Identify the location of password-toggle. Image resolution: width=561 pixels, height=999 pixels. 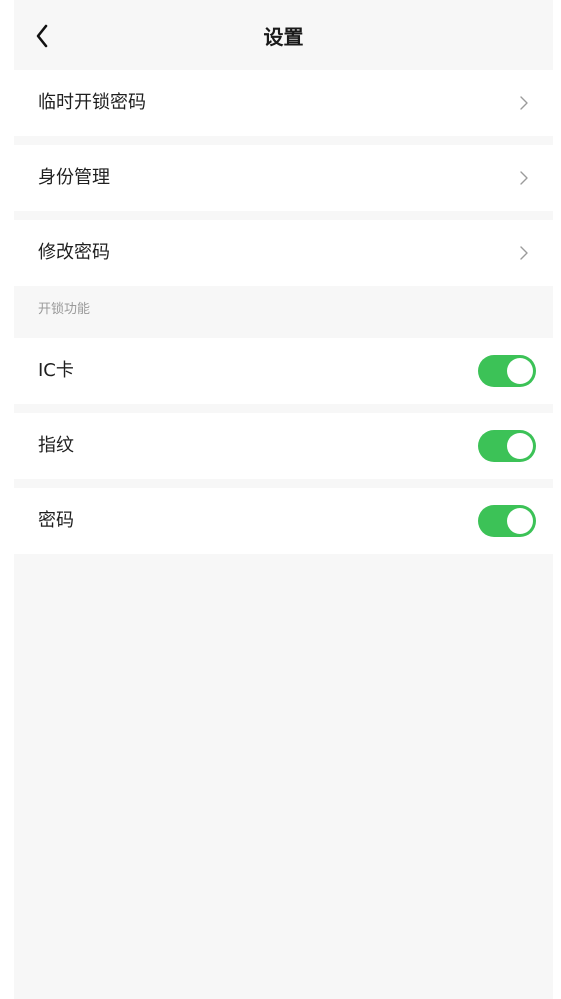
(507, 521).